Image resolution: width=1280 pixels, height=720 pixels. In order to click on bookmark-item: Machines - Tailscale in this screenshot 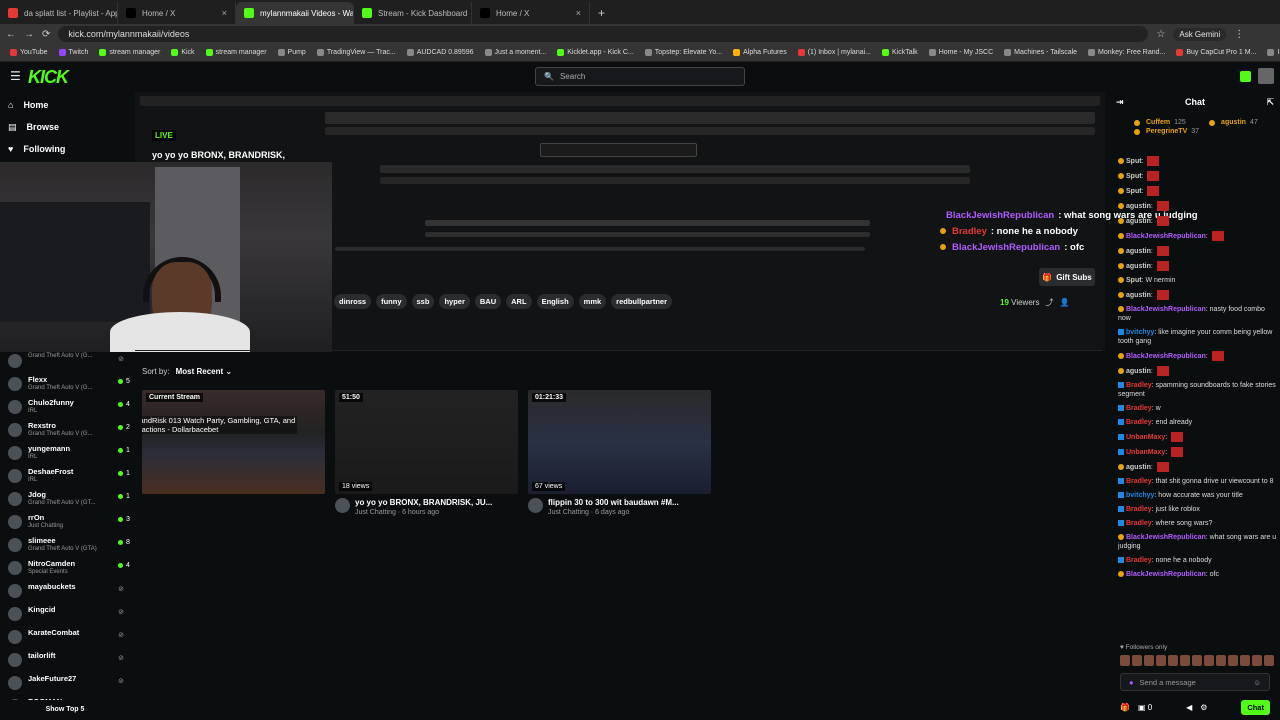, I will do `click(1040, 52)`.